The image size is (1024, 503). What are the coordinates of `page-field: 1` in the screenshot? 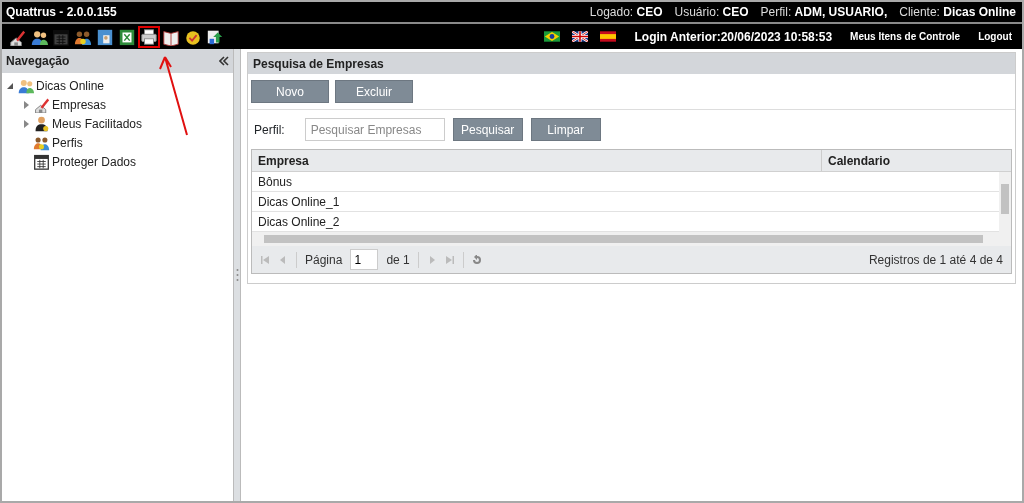 It's located at (364, 259).